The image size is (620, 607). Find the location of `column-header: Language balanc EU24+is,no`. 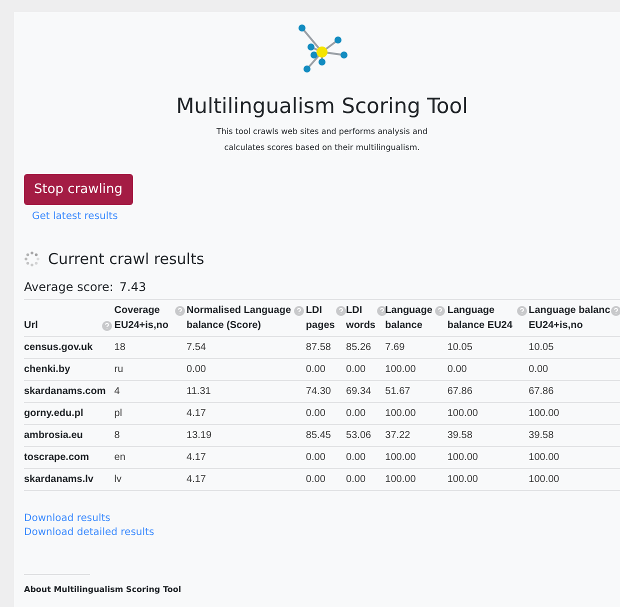

column-header: Language balanc EU24+is,no is located at coordinates (569, 318).